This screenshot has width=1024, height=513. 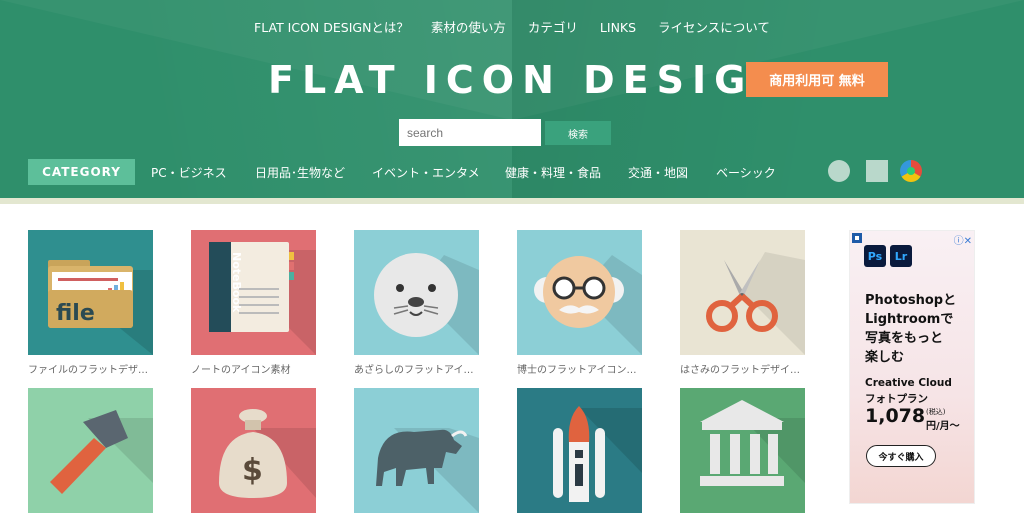 I want to click on category-bar: CATEGORY, so click(x=81, y=172).